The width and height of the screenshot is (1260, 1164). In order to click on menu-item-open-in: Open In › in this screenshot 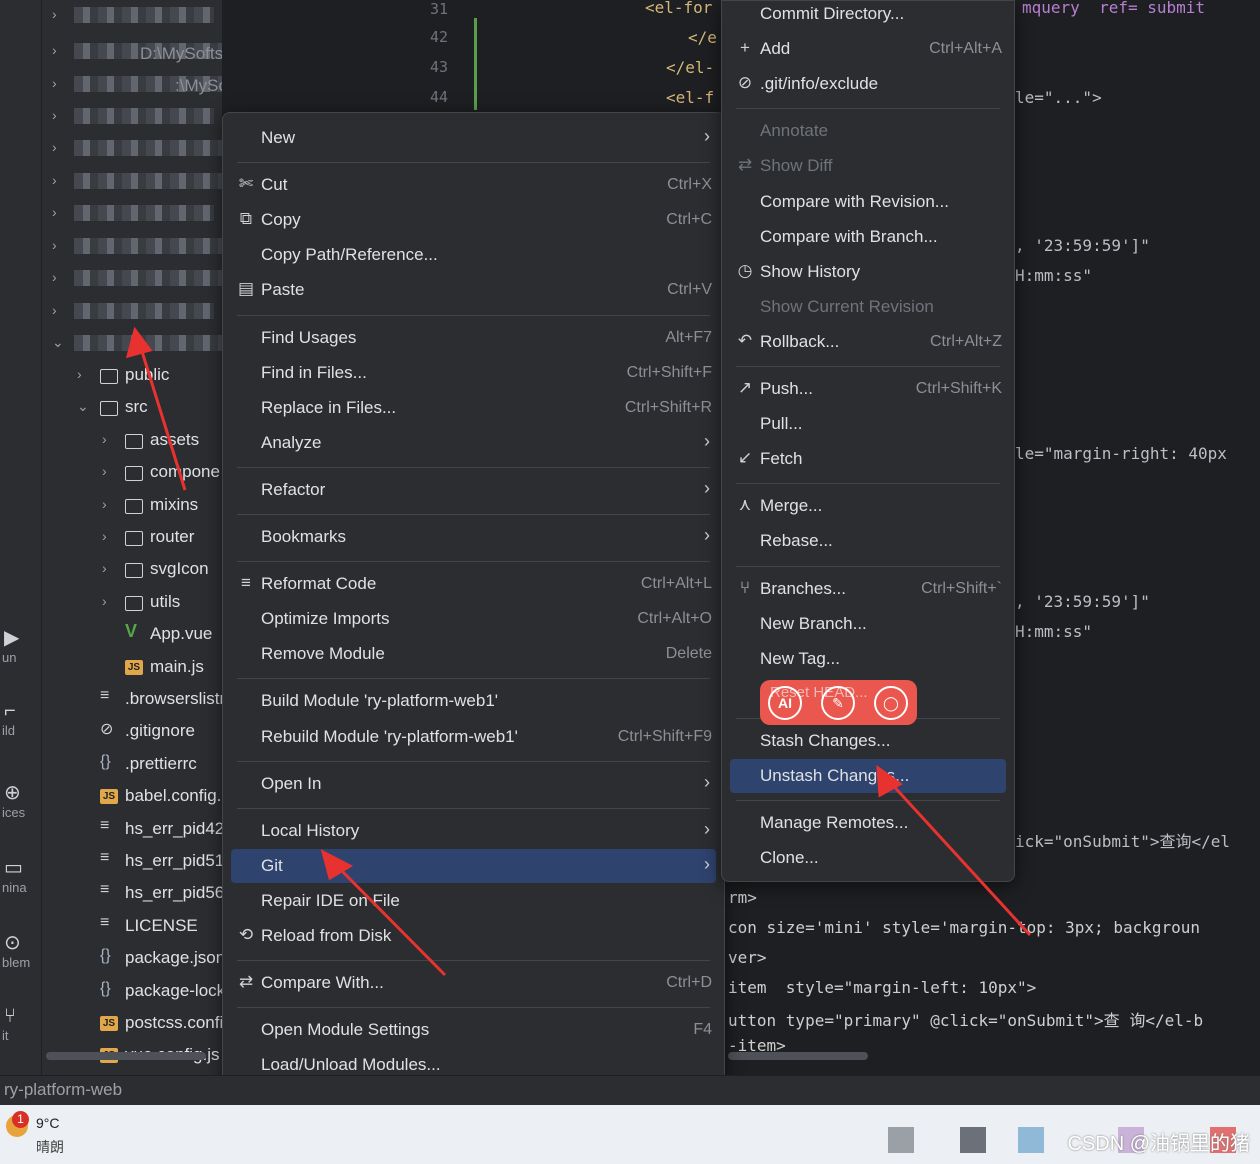, I will do `click(473, 784)`.